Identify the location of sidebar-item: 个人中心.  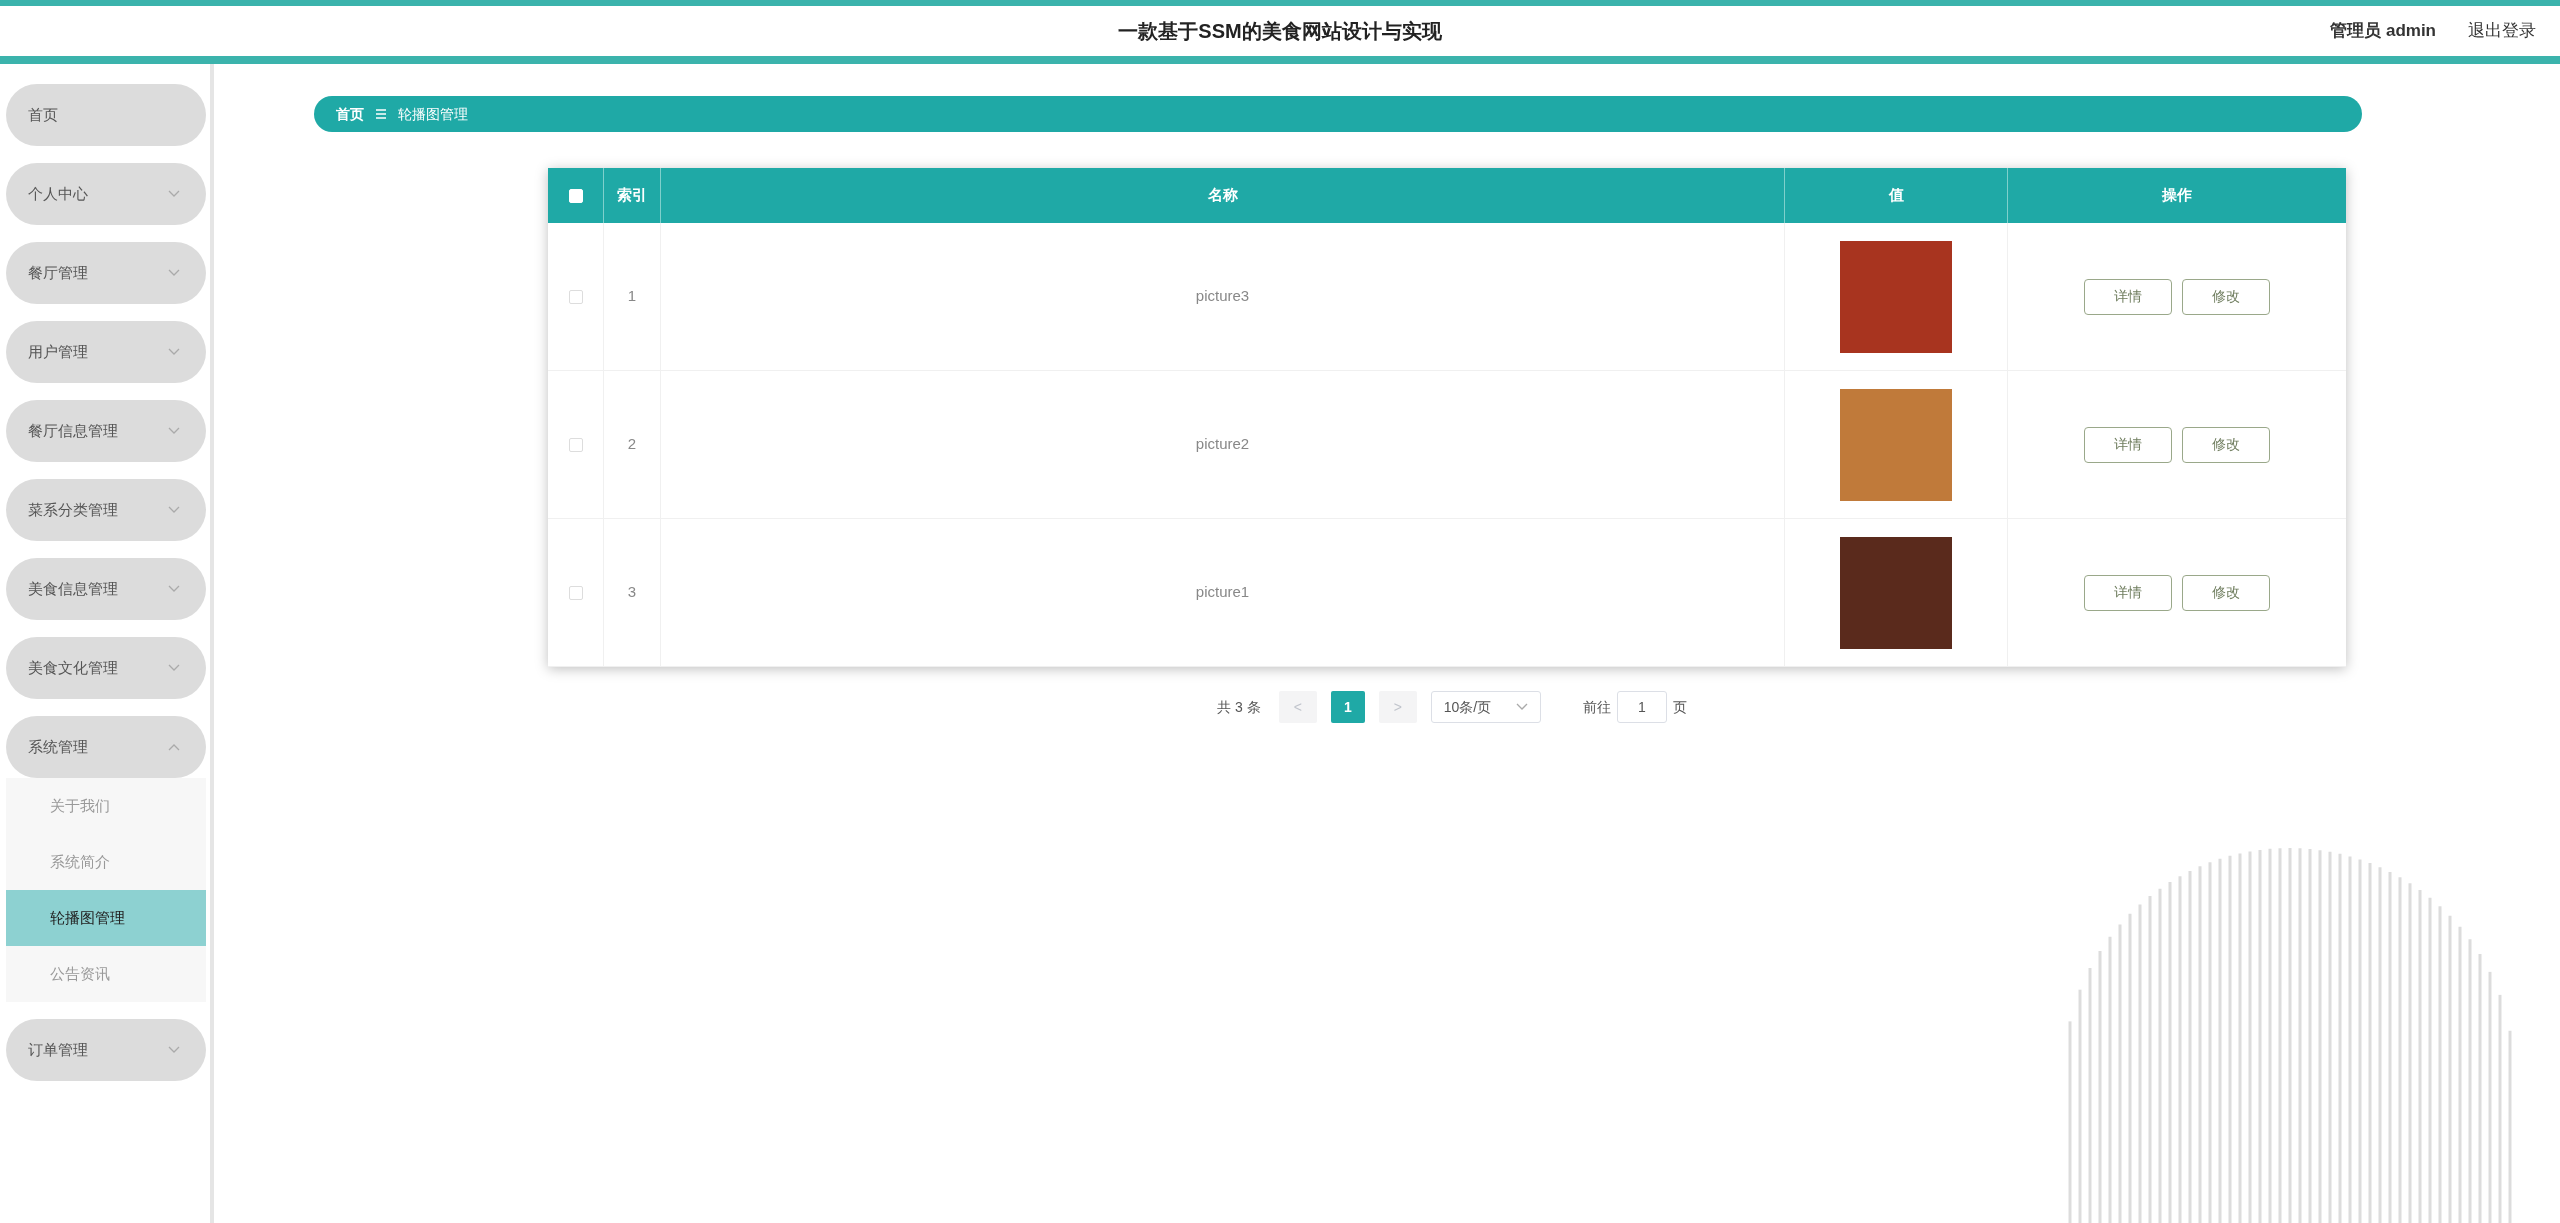
(106, 194).